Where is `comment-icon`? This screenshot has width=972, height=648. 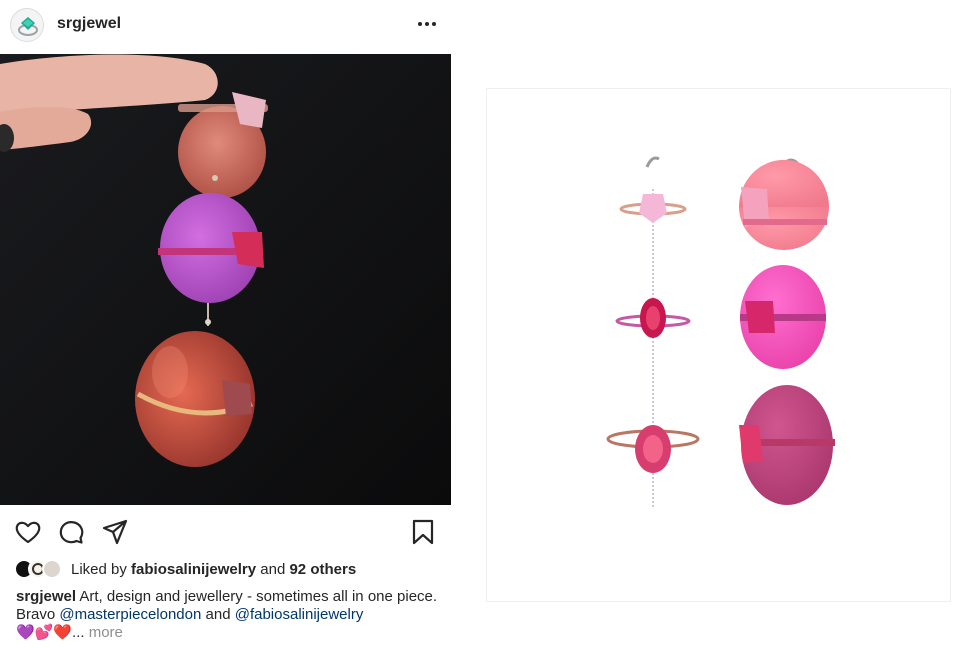 comment-icon is located at coordinates (71, 532).